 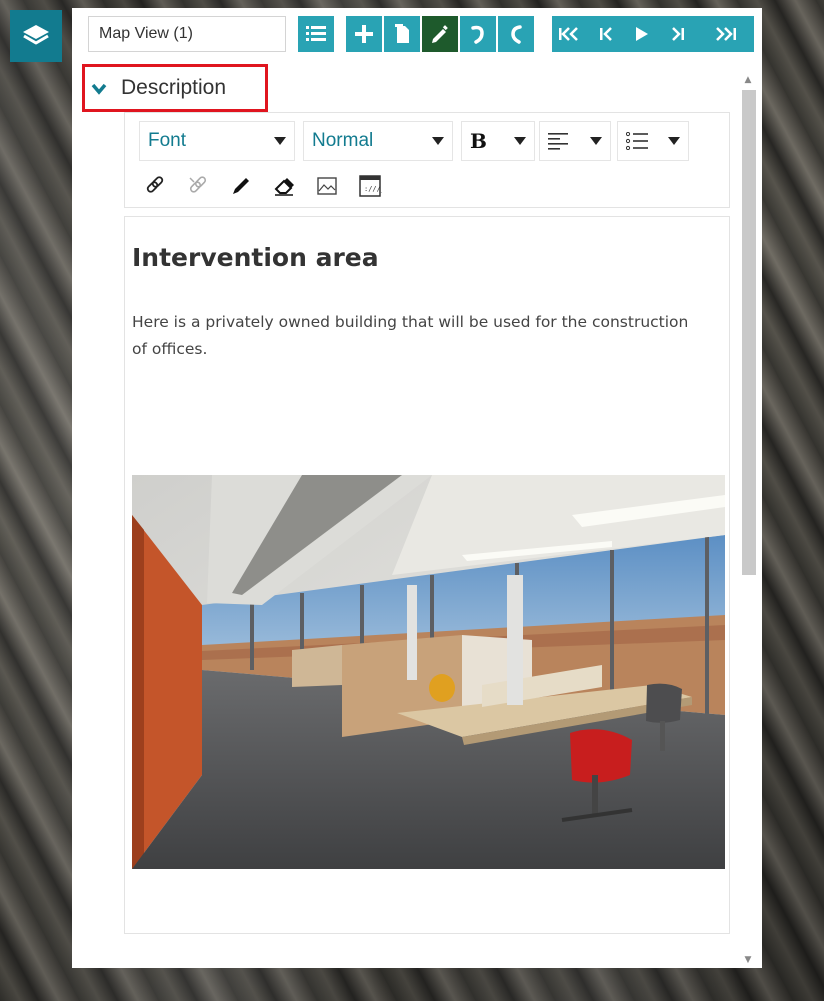 I want to click on previous-icon, so click(x=606, y=34).